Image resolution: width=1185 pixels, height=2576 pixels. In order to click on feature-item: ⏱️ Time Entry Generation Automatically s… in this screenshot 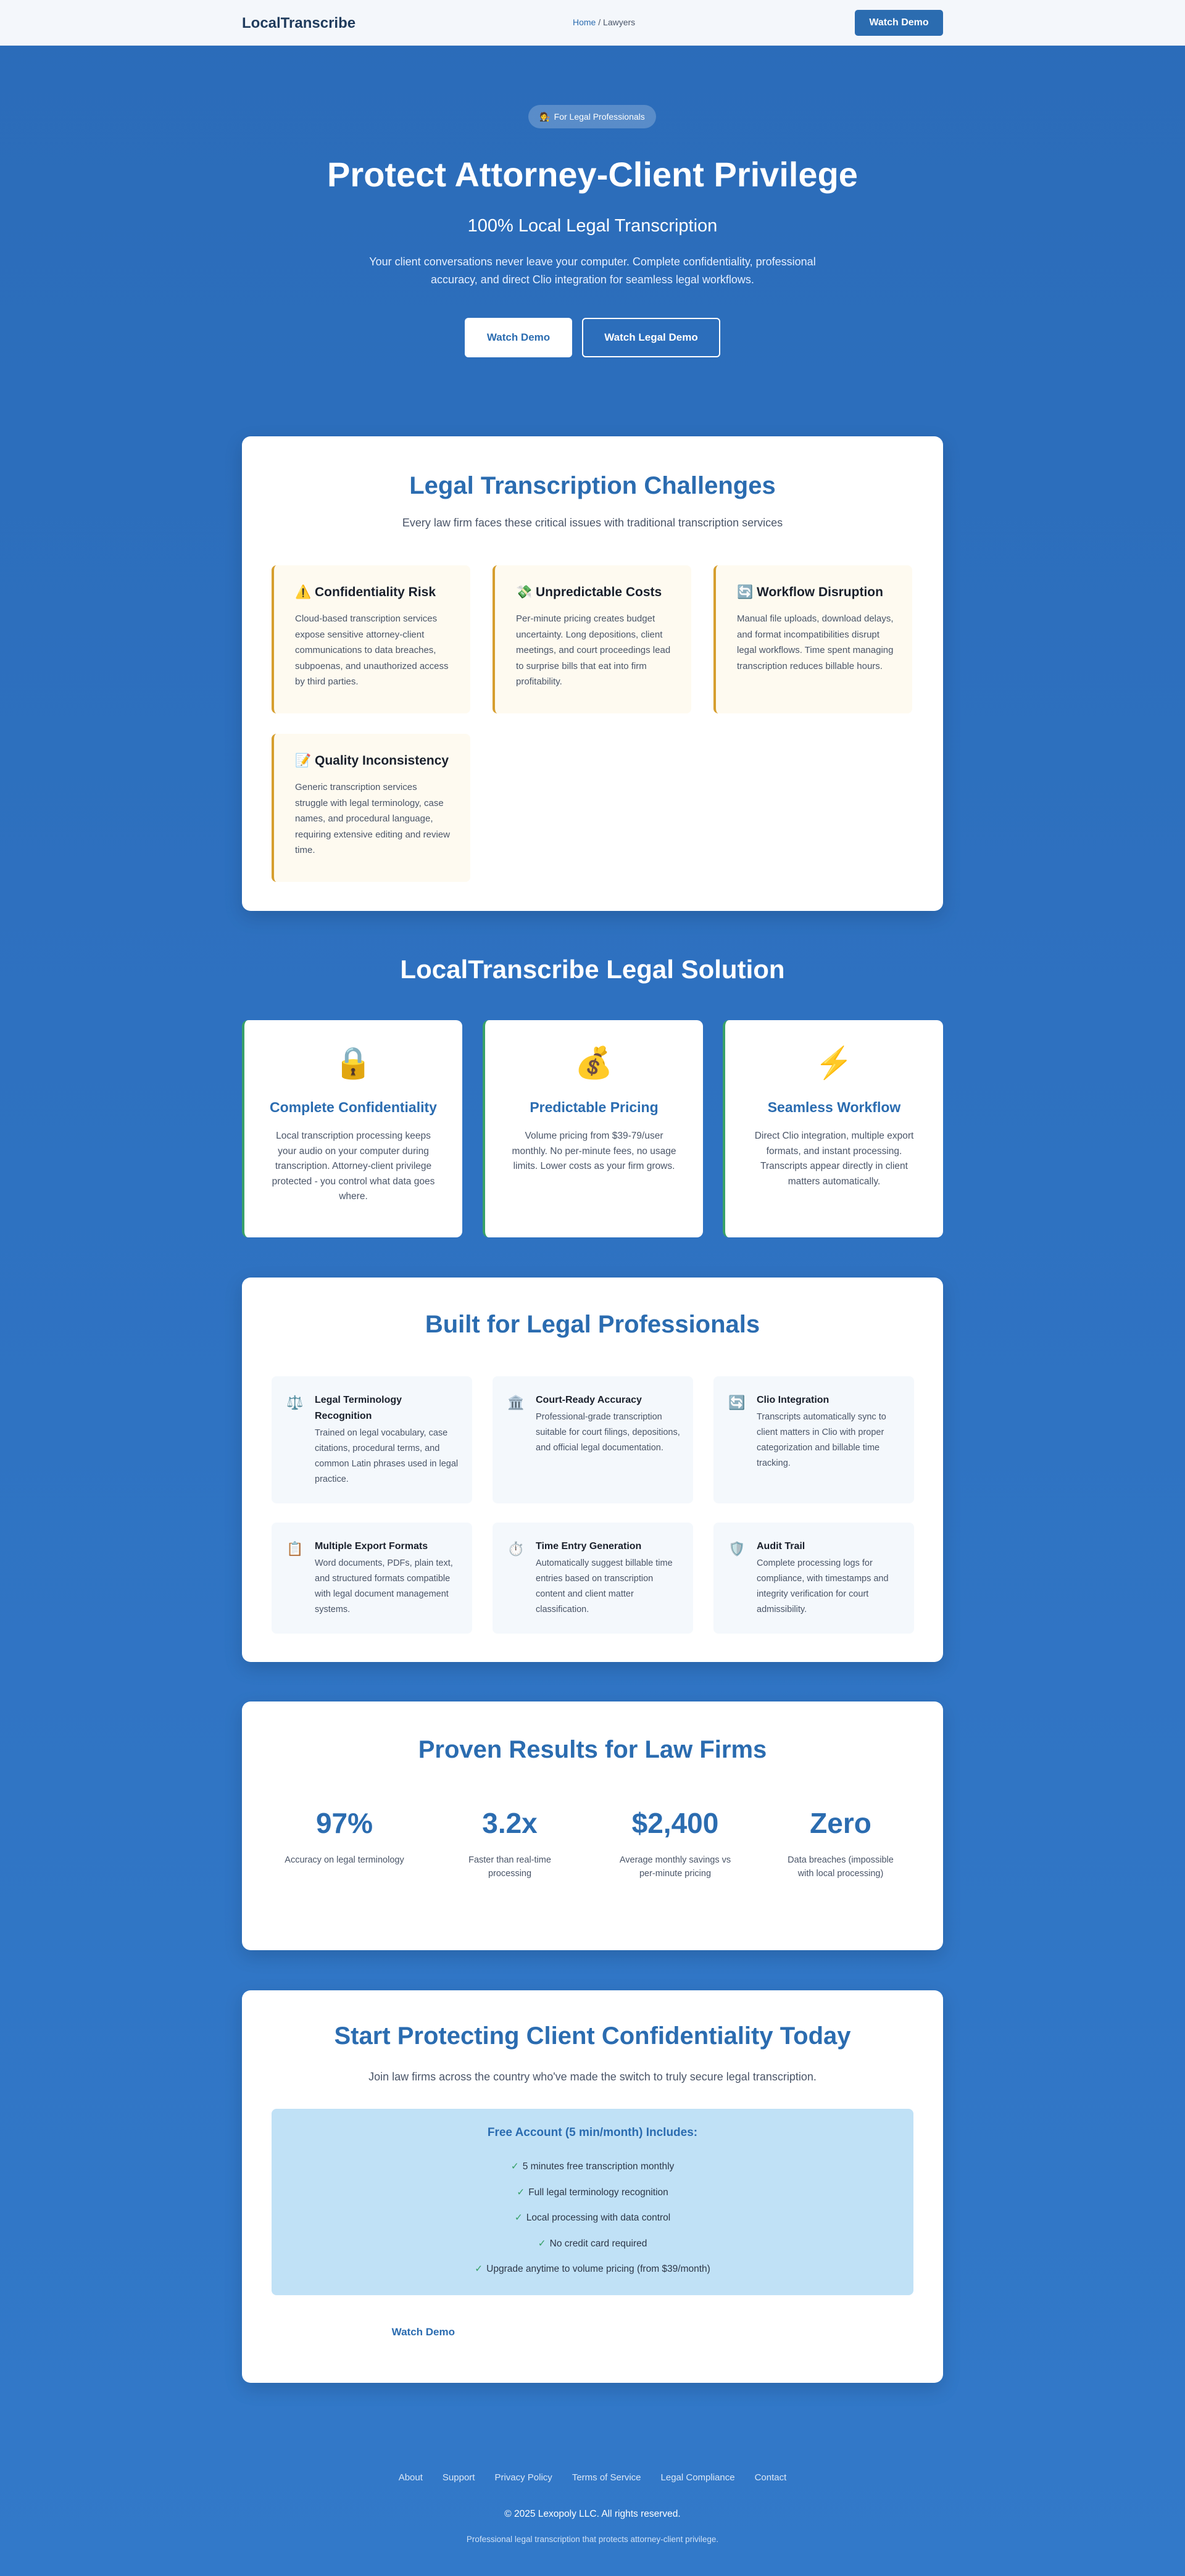, I will do `click(593, 1579)`.